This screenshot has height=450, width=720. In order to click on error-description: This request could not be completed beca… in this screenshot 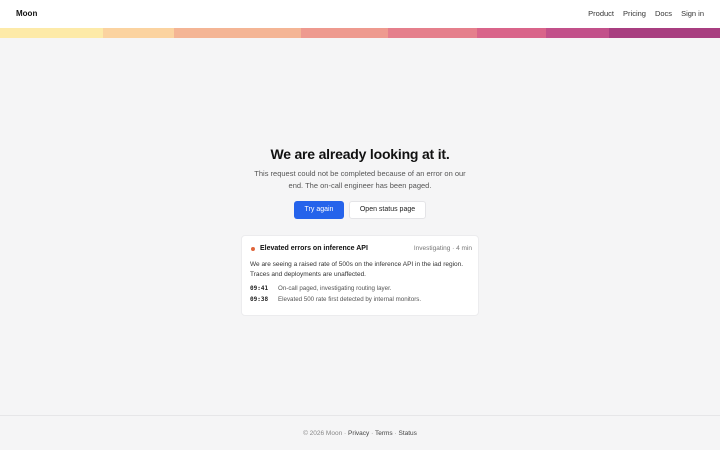, I will do `click(360, 179)`.